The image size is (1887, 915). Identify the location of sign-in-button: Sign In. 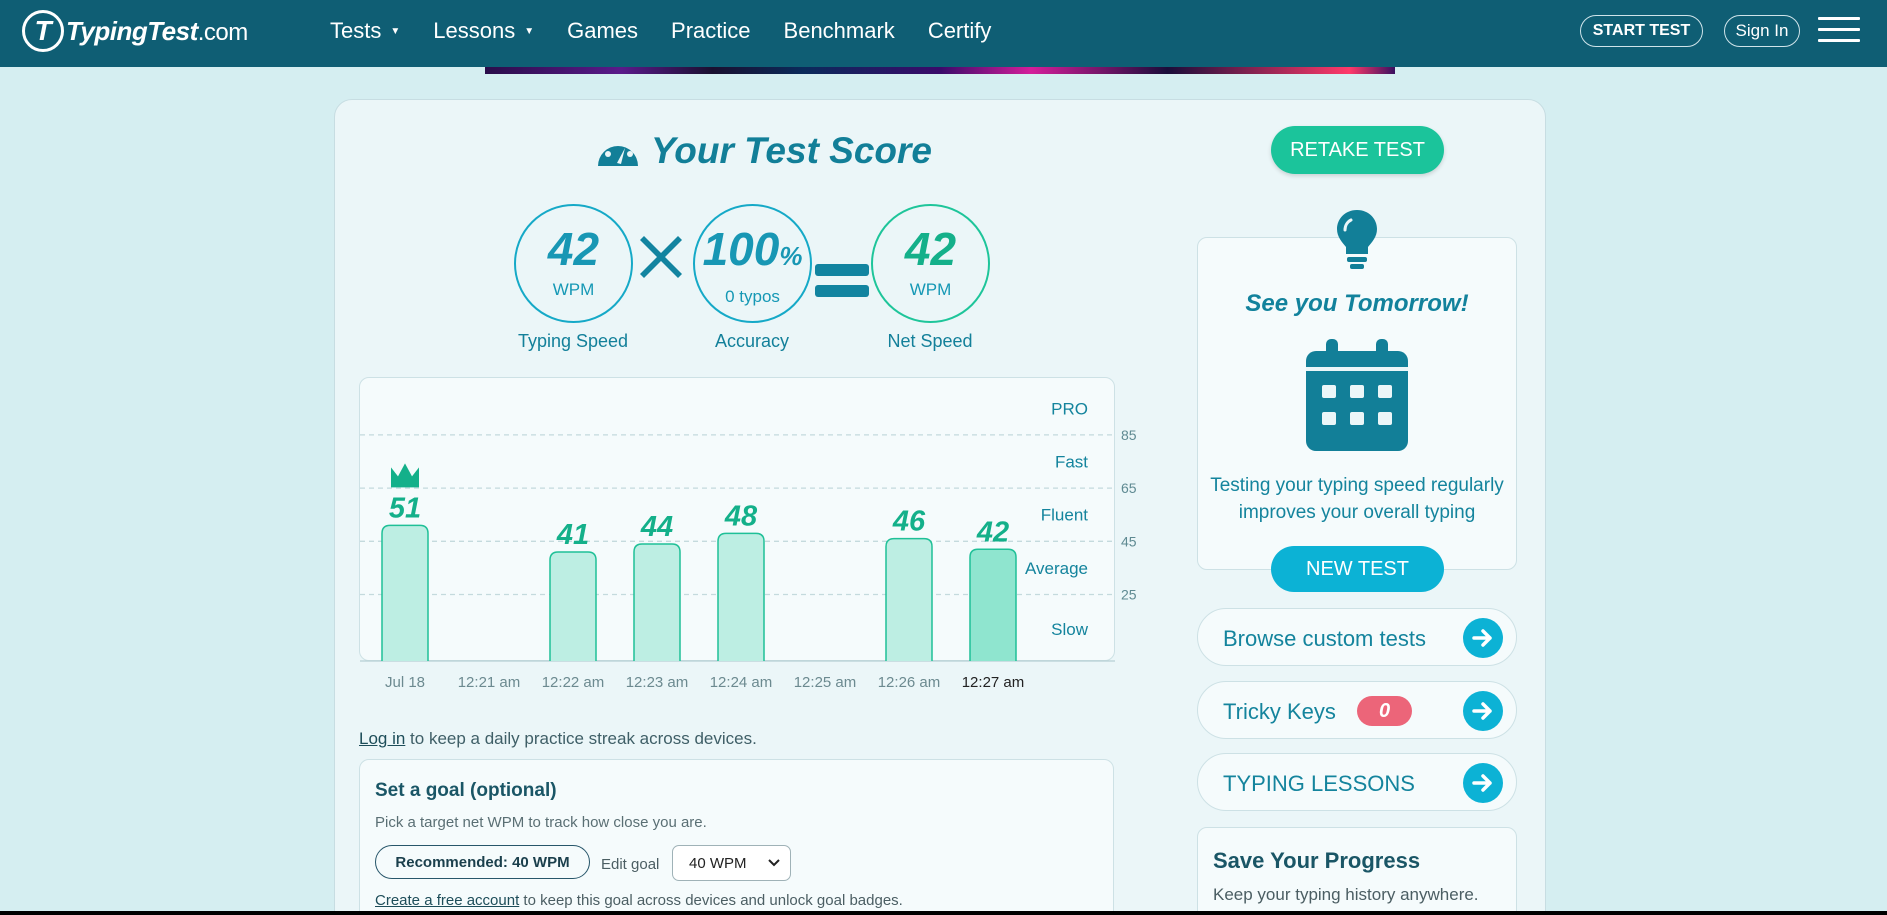
(1762, 31).